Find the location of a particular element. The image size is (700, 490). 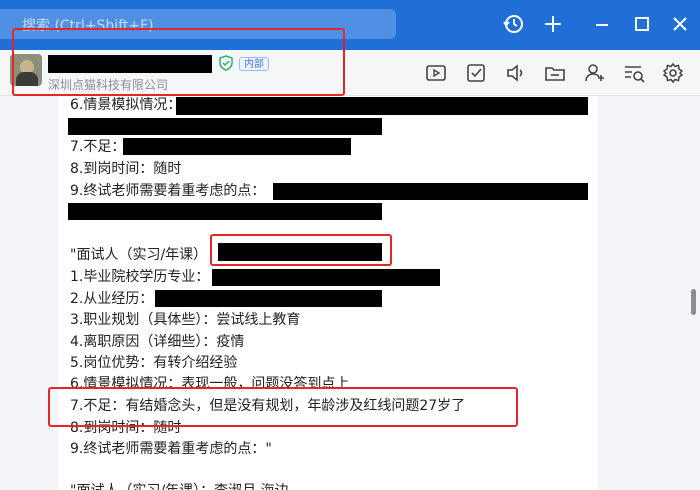

history-icon is located at coordinates (514, 24).